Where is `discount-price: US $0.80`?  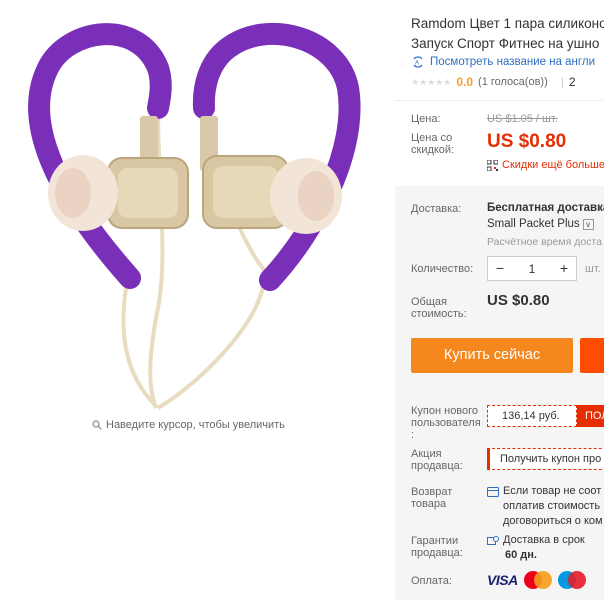 discount-price: US $0.80 is located at coordinates (527, 141).